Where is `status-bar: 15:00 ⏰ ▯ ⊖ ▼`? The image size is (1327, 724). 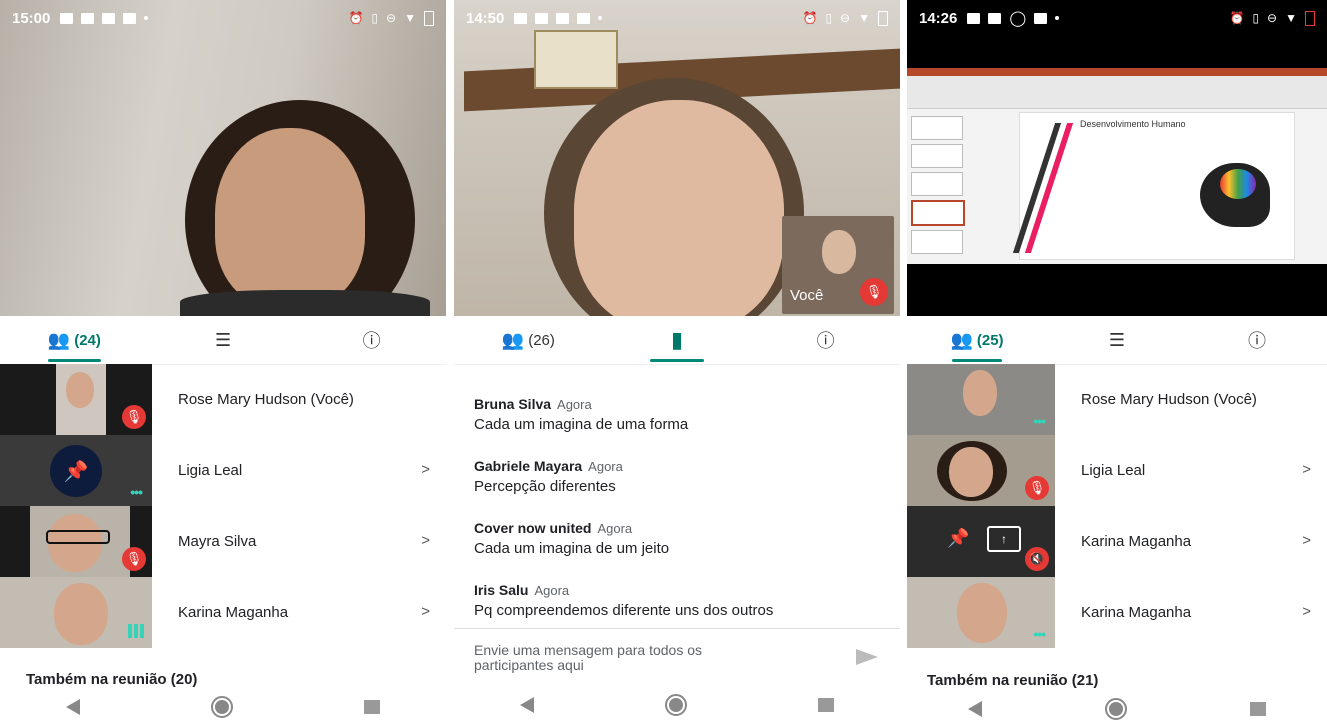 status-bar: 15:00 ⏰ ▯ ⊖ ▼ is located at coordinates (223, 18).